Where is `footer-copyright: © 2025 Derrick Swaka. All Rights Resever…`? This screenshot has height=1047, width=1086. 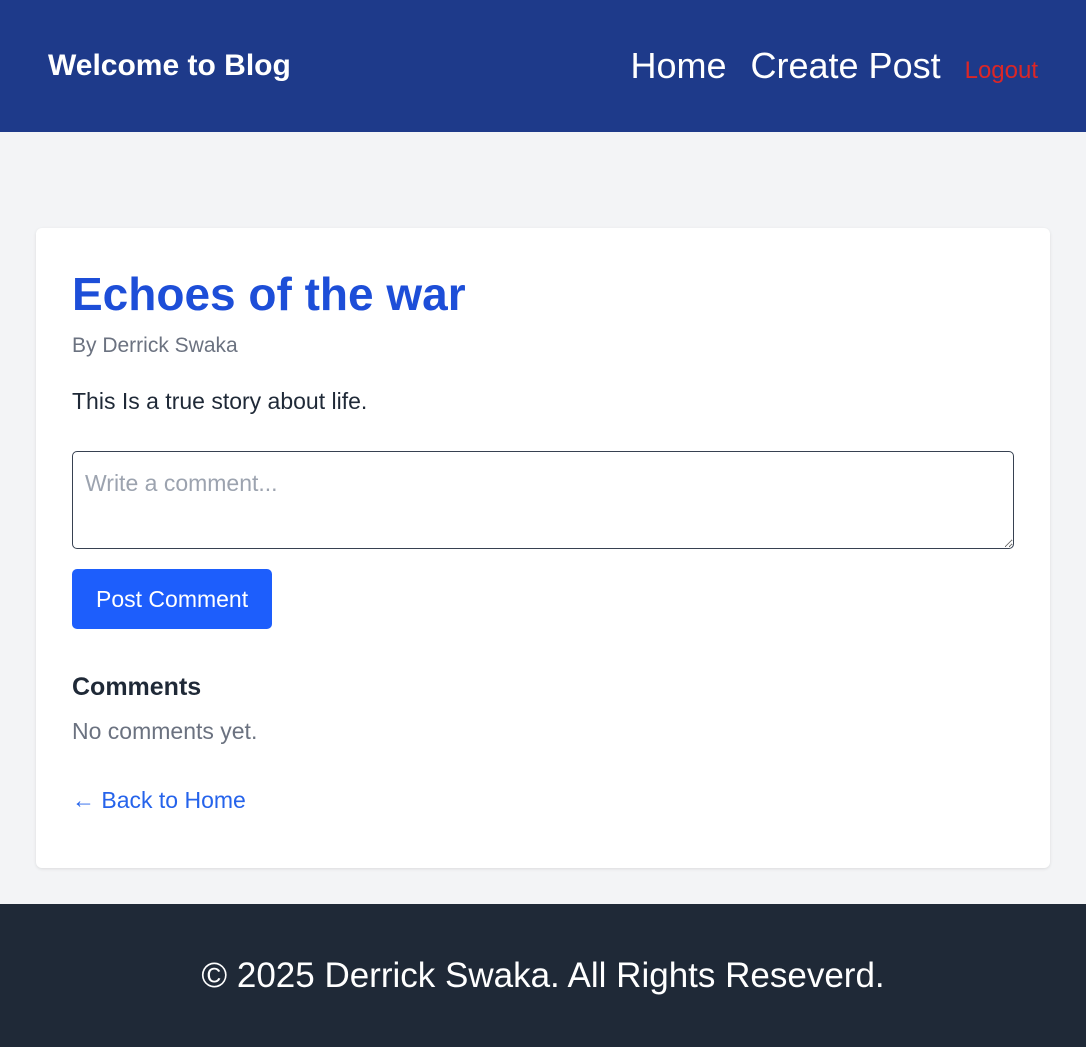 footer-copyright: © 2025 Derrick Swaka. All Rights Resever… is located at coordinates (543, 975).